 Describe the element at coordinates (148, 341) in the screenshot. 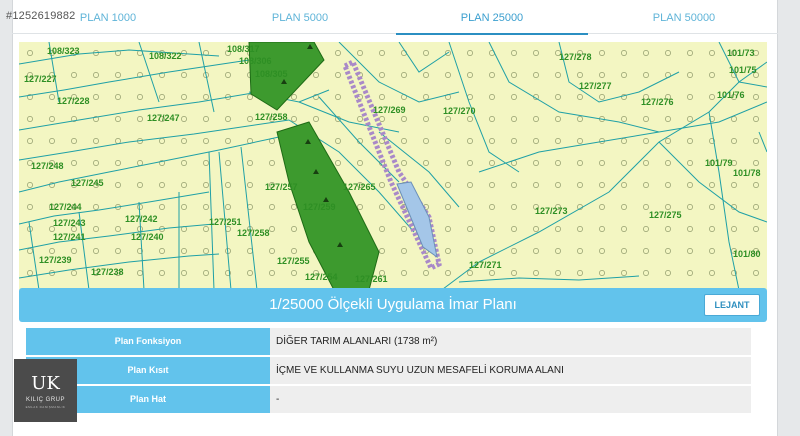

I see `info-label: Plan Fonksiyon` at that location.